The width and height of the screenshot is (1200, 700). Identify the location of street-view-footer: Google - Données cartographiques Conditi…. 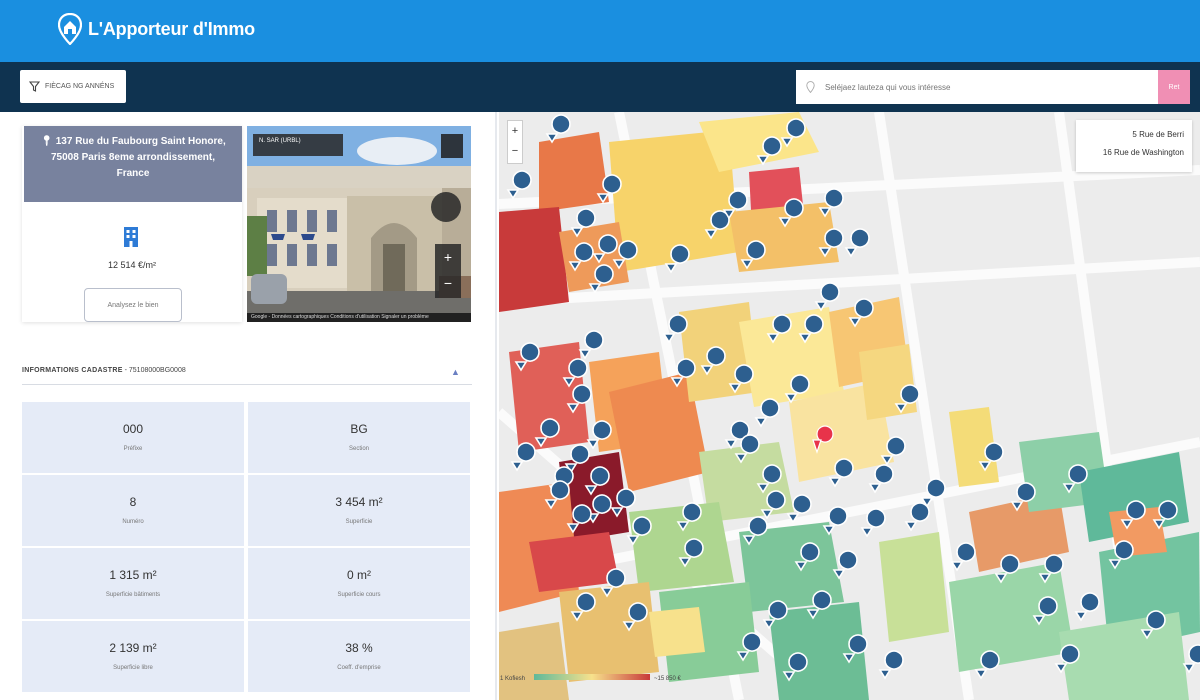
(359, 317).